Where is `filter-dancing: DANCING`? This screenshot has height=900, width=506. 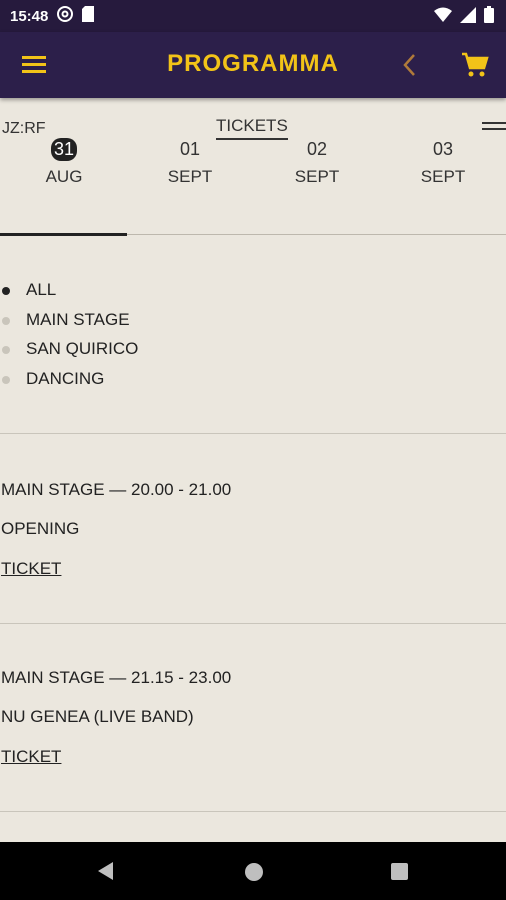
filter-dancing: DANCING is located at coordinates (253, 384).